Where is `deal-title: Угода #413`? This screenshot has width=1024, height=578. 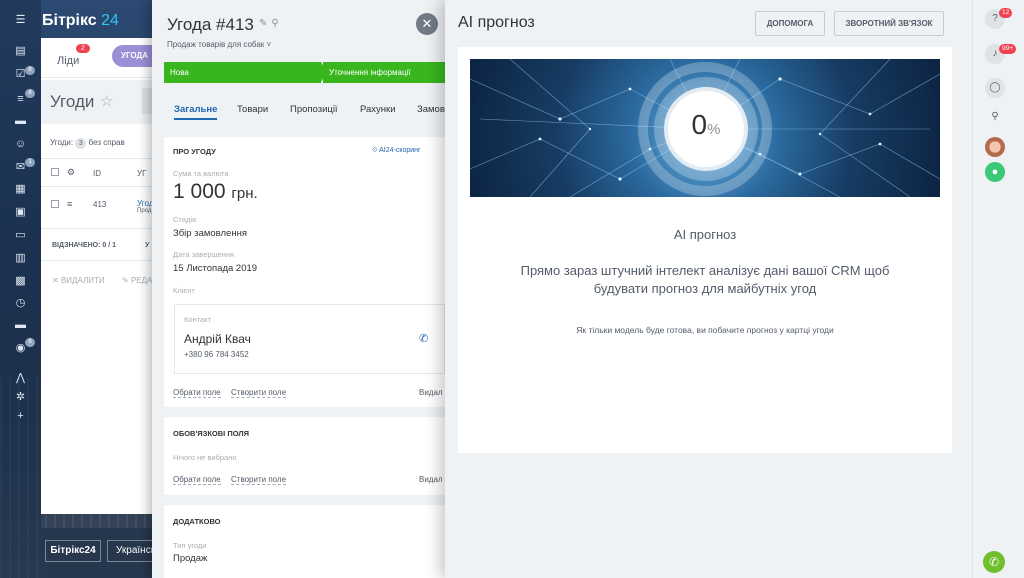
deal-title: Угода #413 is located at coordinates (210, 24).